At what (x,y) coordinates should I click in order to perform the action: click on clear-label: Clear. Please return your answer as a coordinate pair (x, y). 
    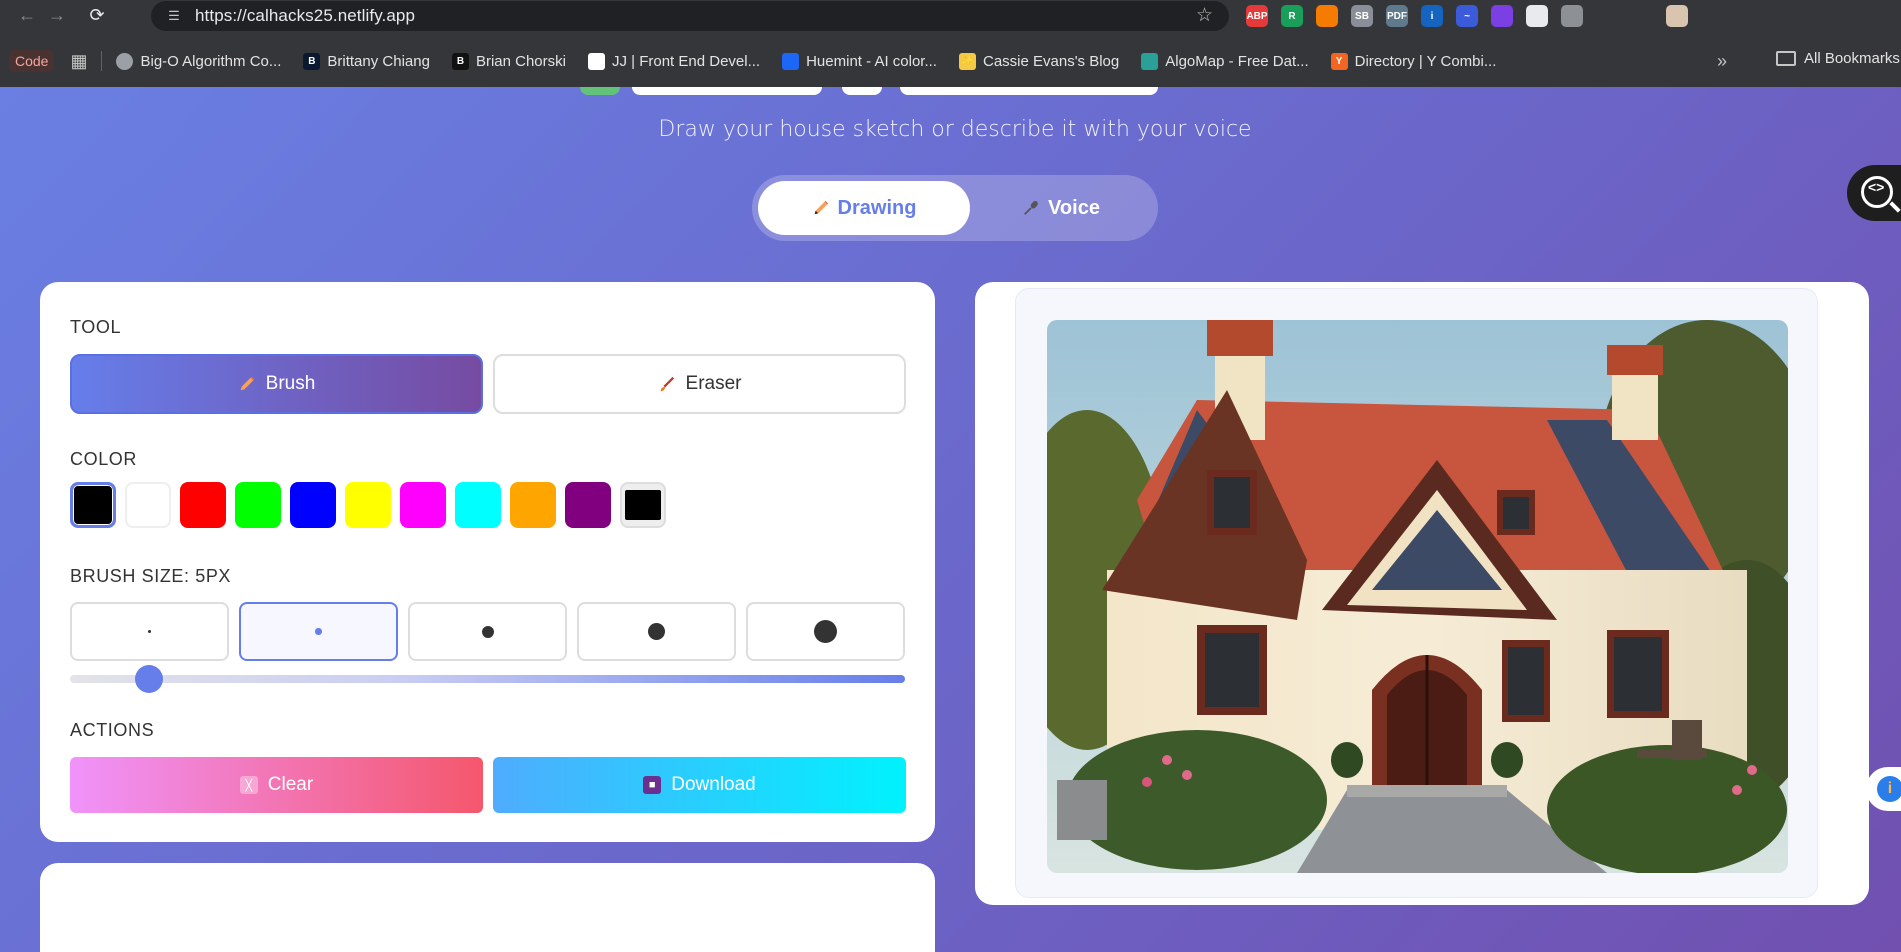
    Looking at the image, I should click on (290, 784).